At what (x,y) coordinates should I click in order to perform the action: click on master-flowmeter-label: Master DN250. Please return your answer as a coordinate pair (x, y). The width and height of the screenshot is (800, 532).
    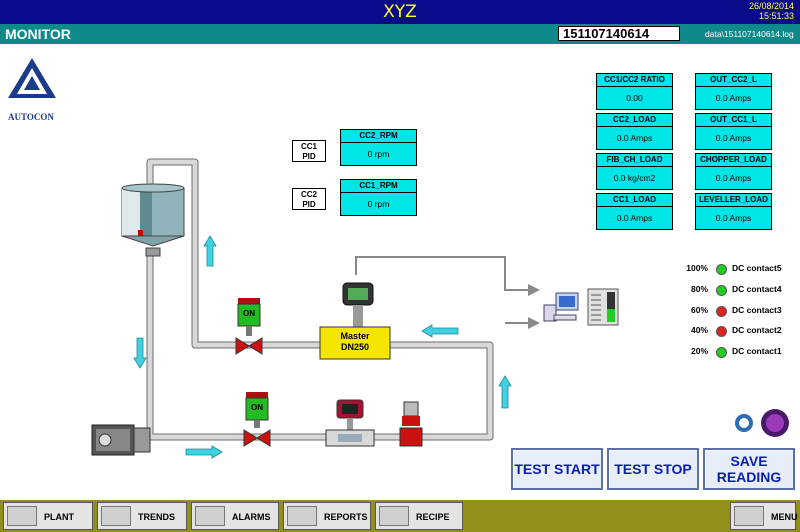
    Looking at the image, I should click on (355, 342).